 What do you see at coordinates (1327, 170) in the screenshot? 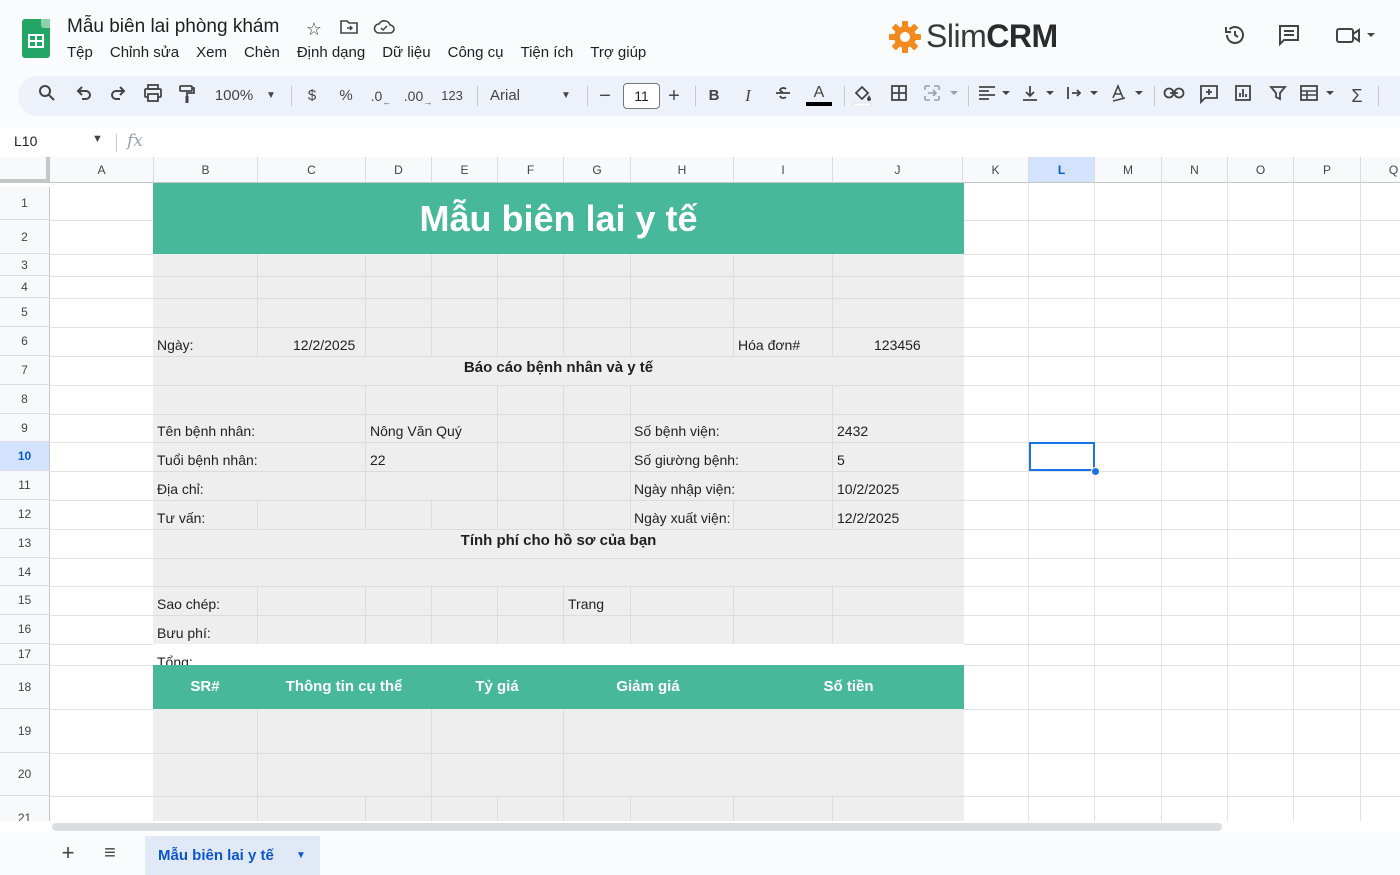
I see `column-header: P` at bounding box center [1327, 170].